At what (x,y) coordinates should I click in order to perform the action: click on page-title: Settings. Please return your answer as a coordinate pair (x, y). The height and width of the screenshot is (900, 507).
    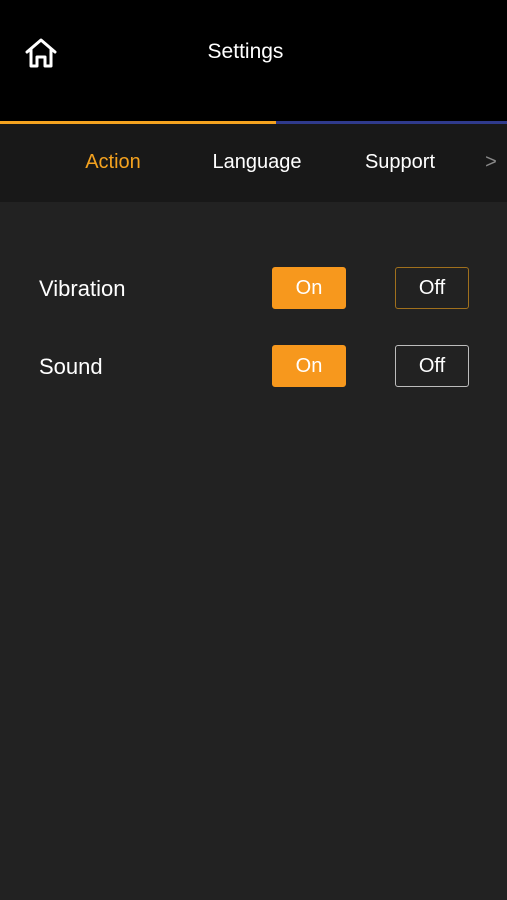
    Looking at the image, I should click on (245, 51).